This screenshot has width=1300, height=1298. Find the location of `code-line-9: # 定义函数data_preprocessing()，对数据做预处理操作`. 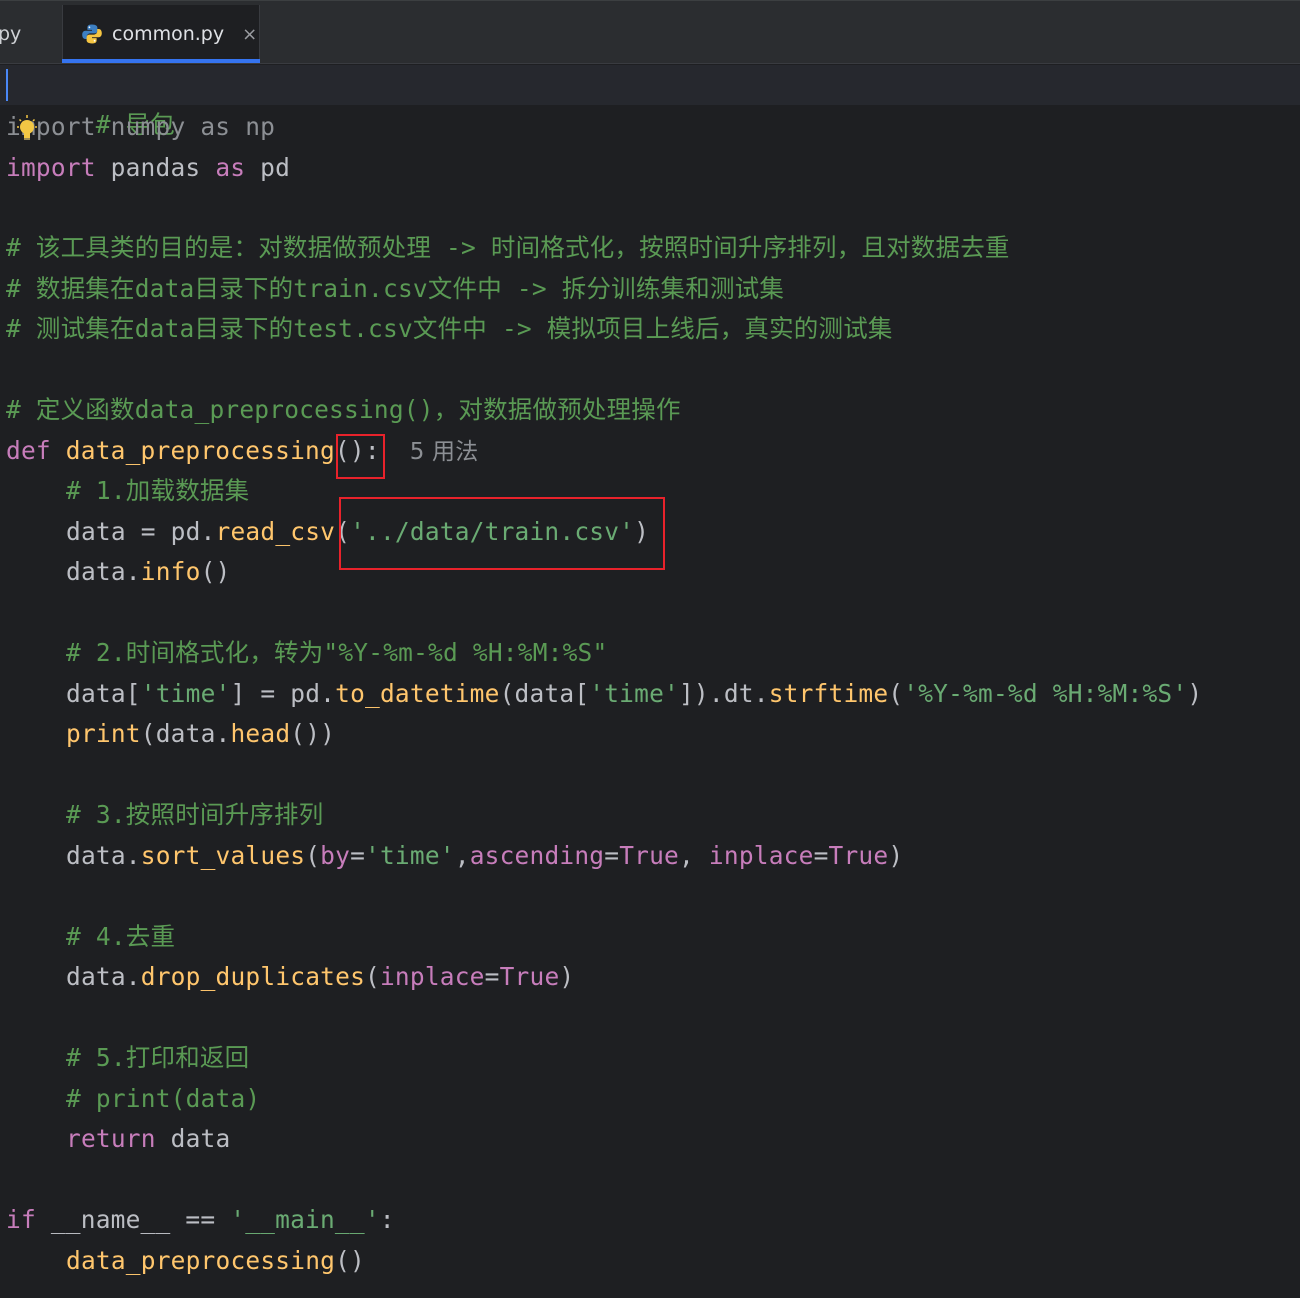

code-line-9: # 定义函数data_preprocessing()，对数据做预处理操作 is located at coordinates (343, 410).